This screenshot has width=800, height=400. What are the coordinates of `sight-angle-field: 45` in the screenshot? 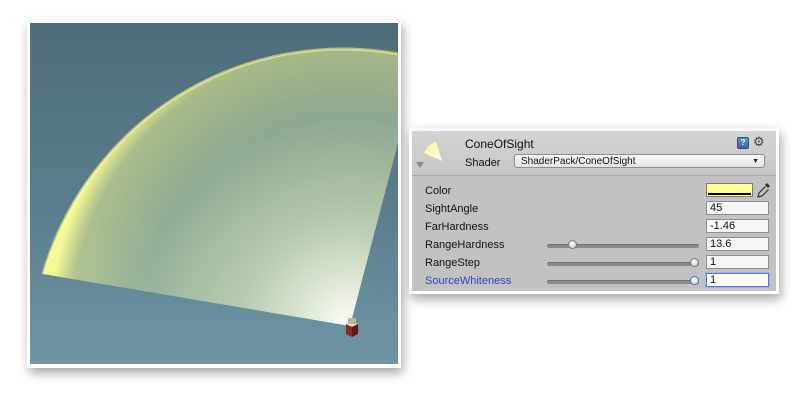 It's located at (737, 208).